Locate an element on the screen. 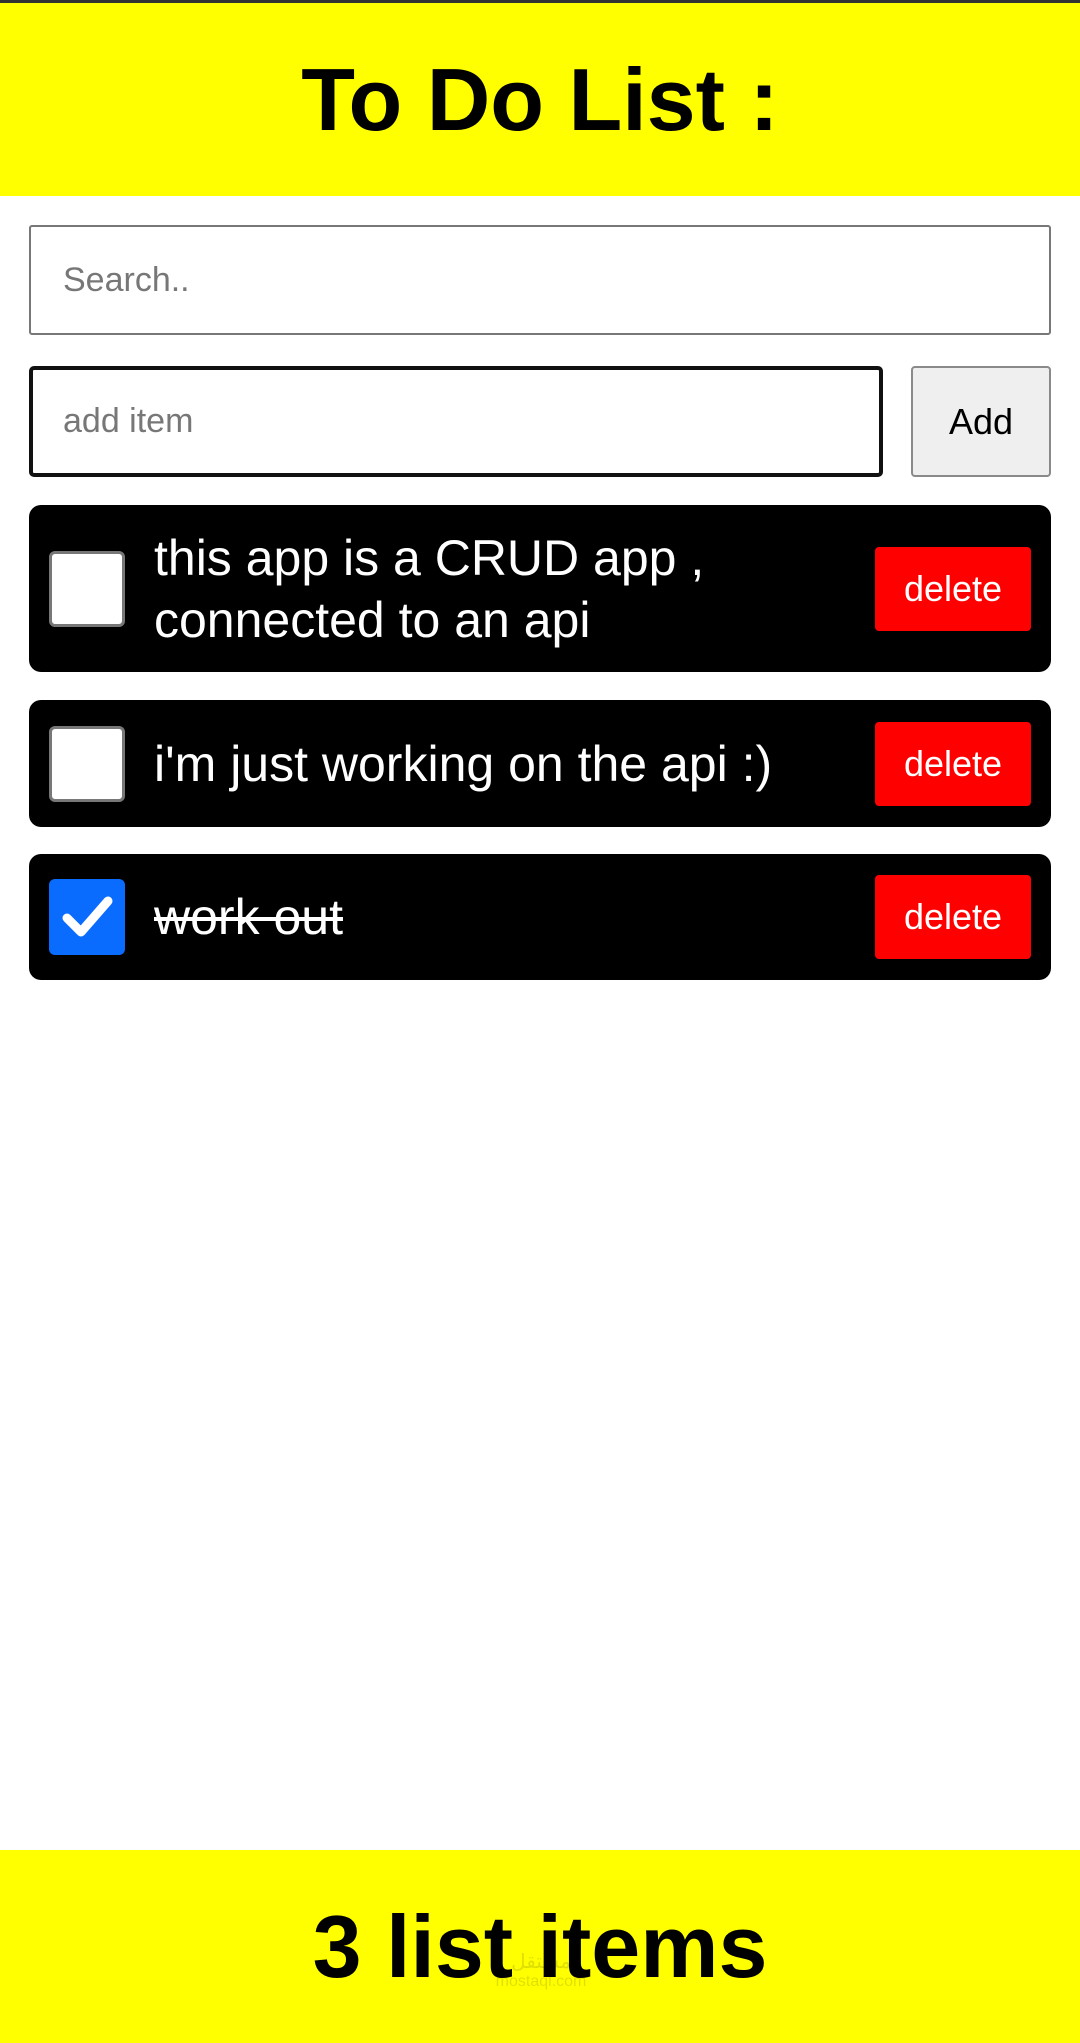 The image size is (1080, 2043). app-header: To Do List : is located at coordinates (540, 99).